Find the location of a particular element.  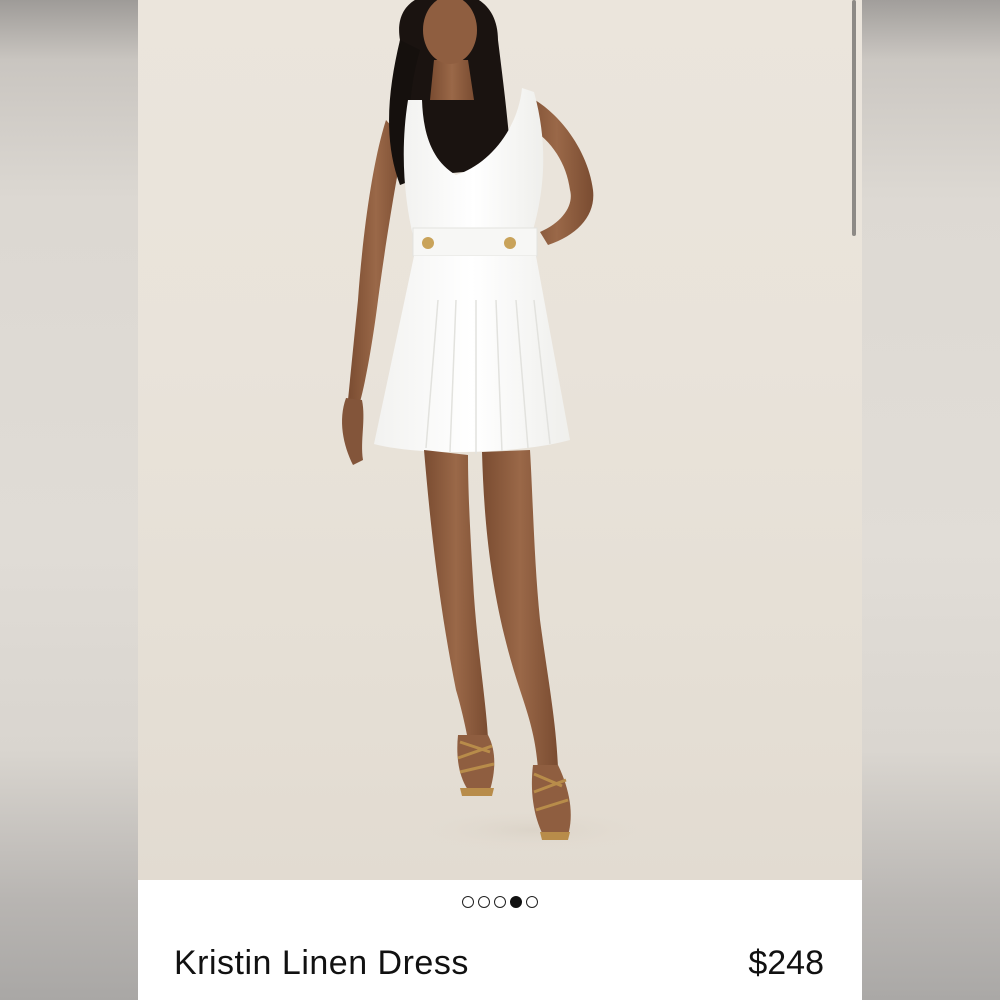

blurred-background-right is located at coordinates (931, 500).